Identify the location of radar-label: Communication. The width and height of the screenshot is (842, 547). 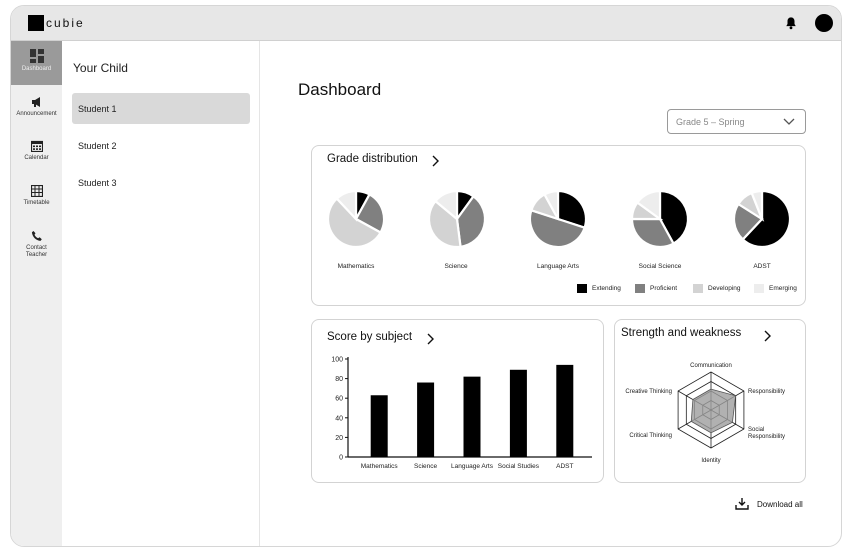
(711, 366).